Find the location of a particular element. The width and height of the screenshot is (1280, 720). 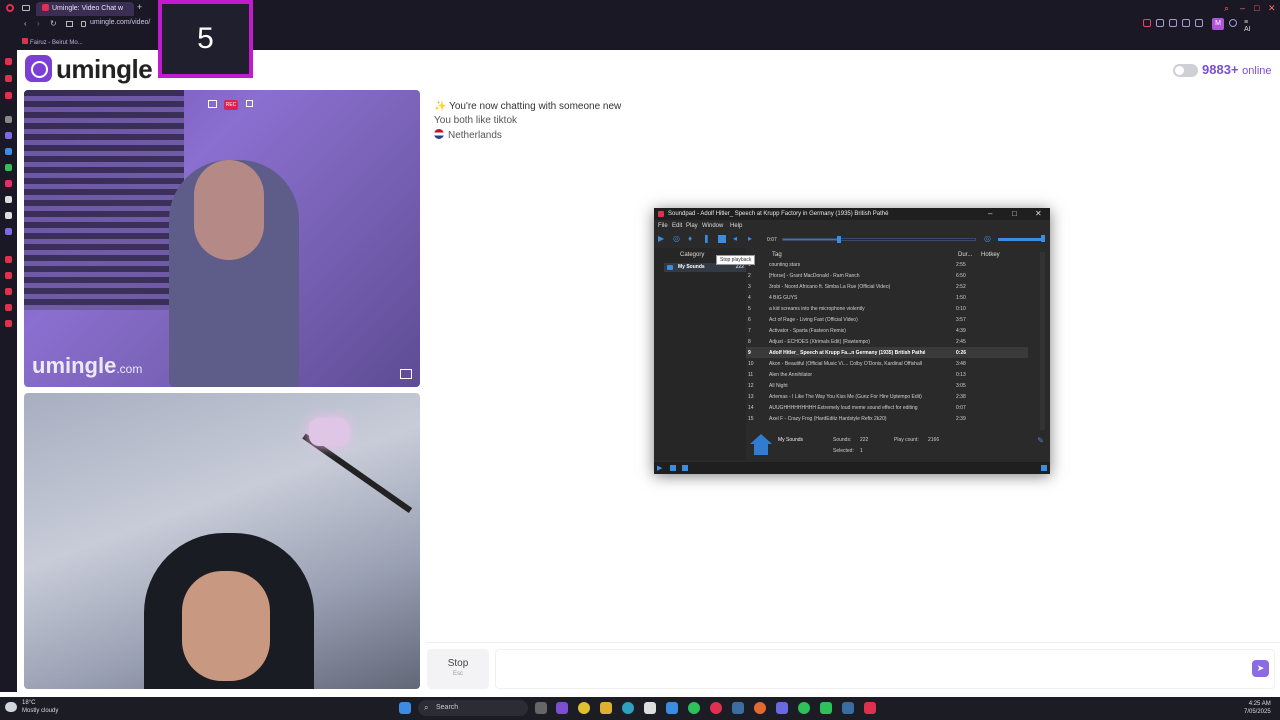

soundpad-maximize-icon: □ is located at coordinates (1014, 213).